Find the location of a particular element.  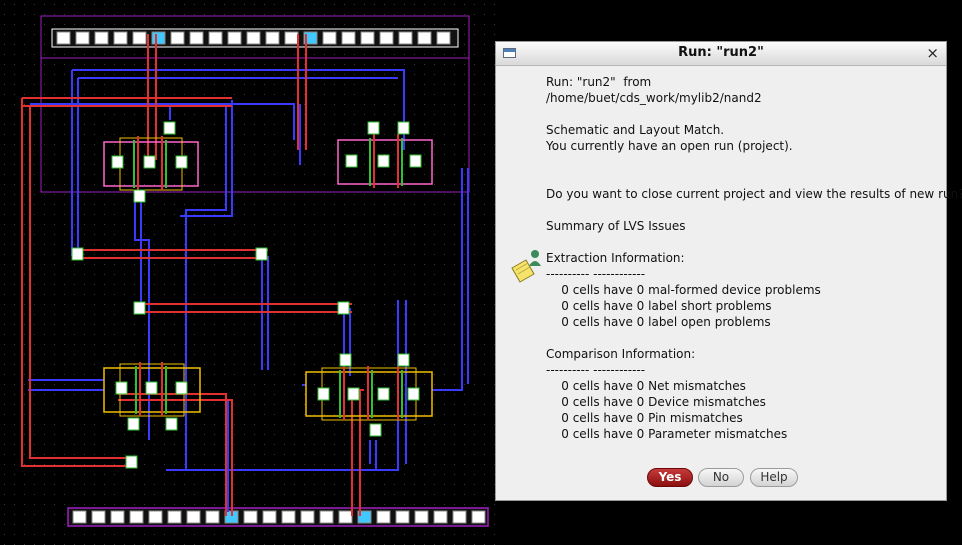

help-button: Help is located at coordinates (774, 477).